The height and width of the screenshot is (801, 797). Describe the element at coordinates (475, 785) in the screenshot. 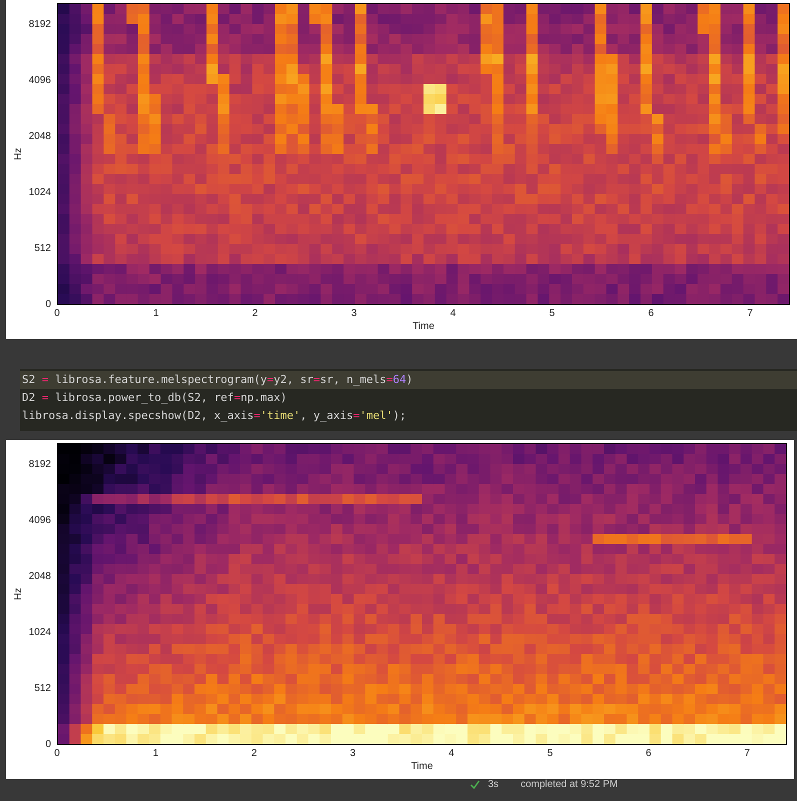

I see `check-icon` at that location.